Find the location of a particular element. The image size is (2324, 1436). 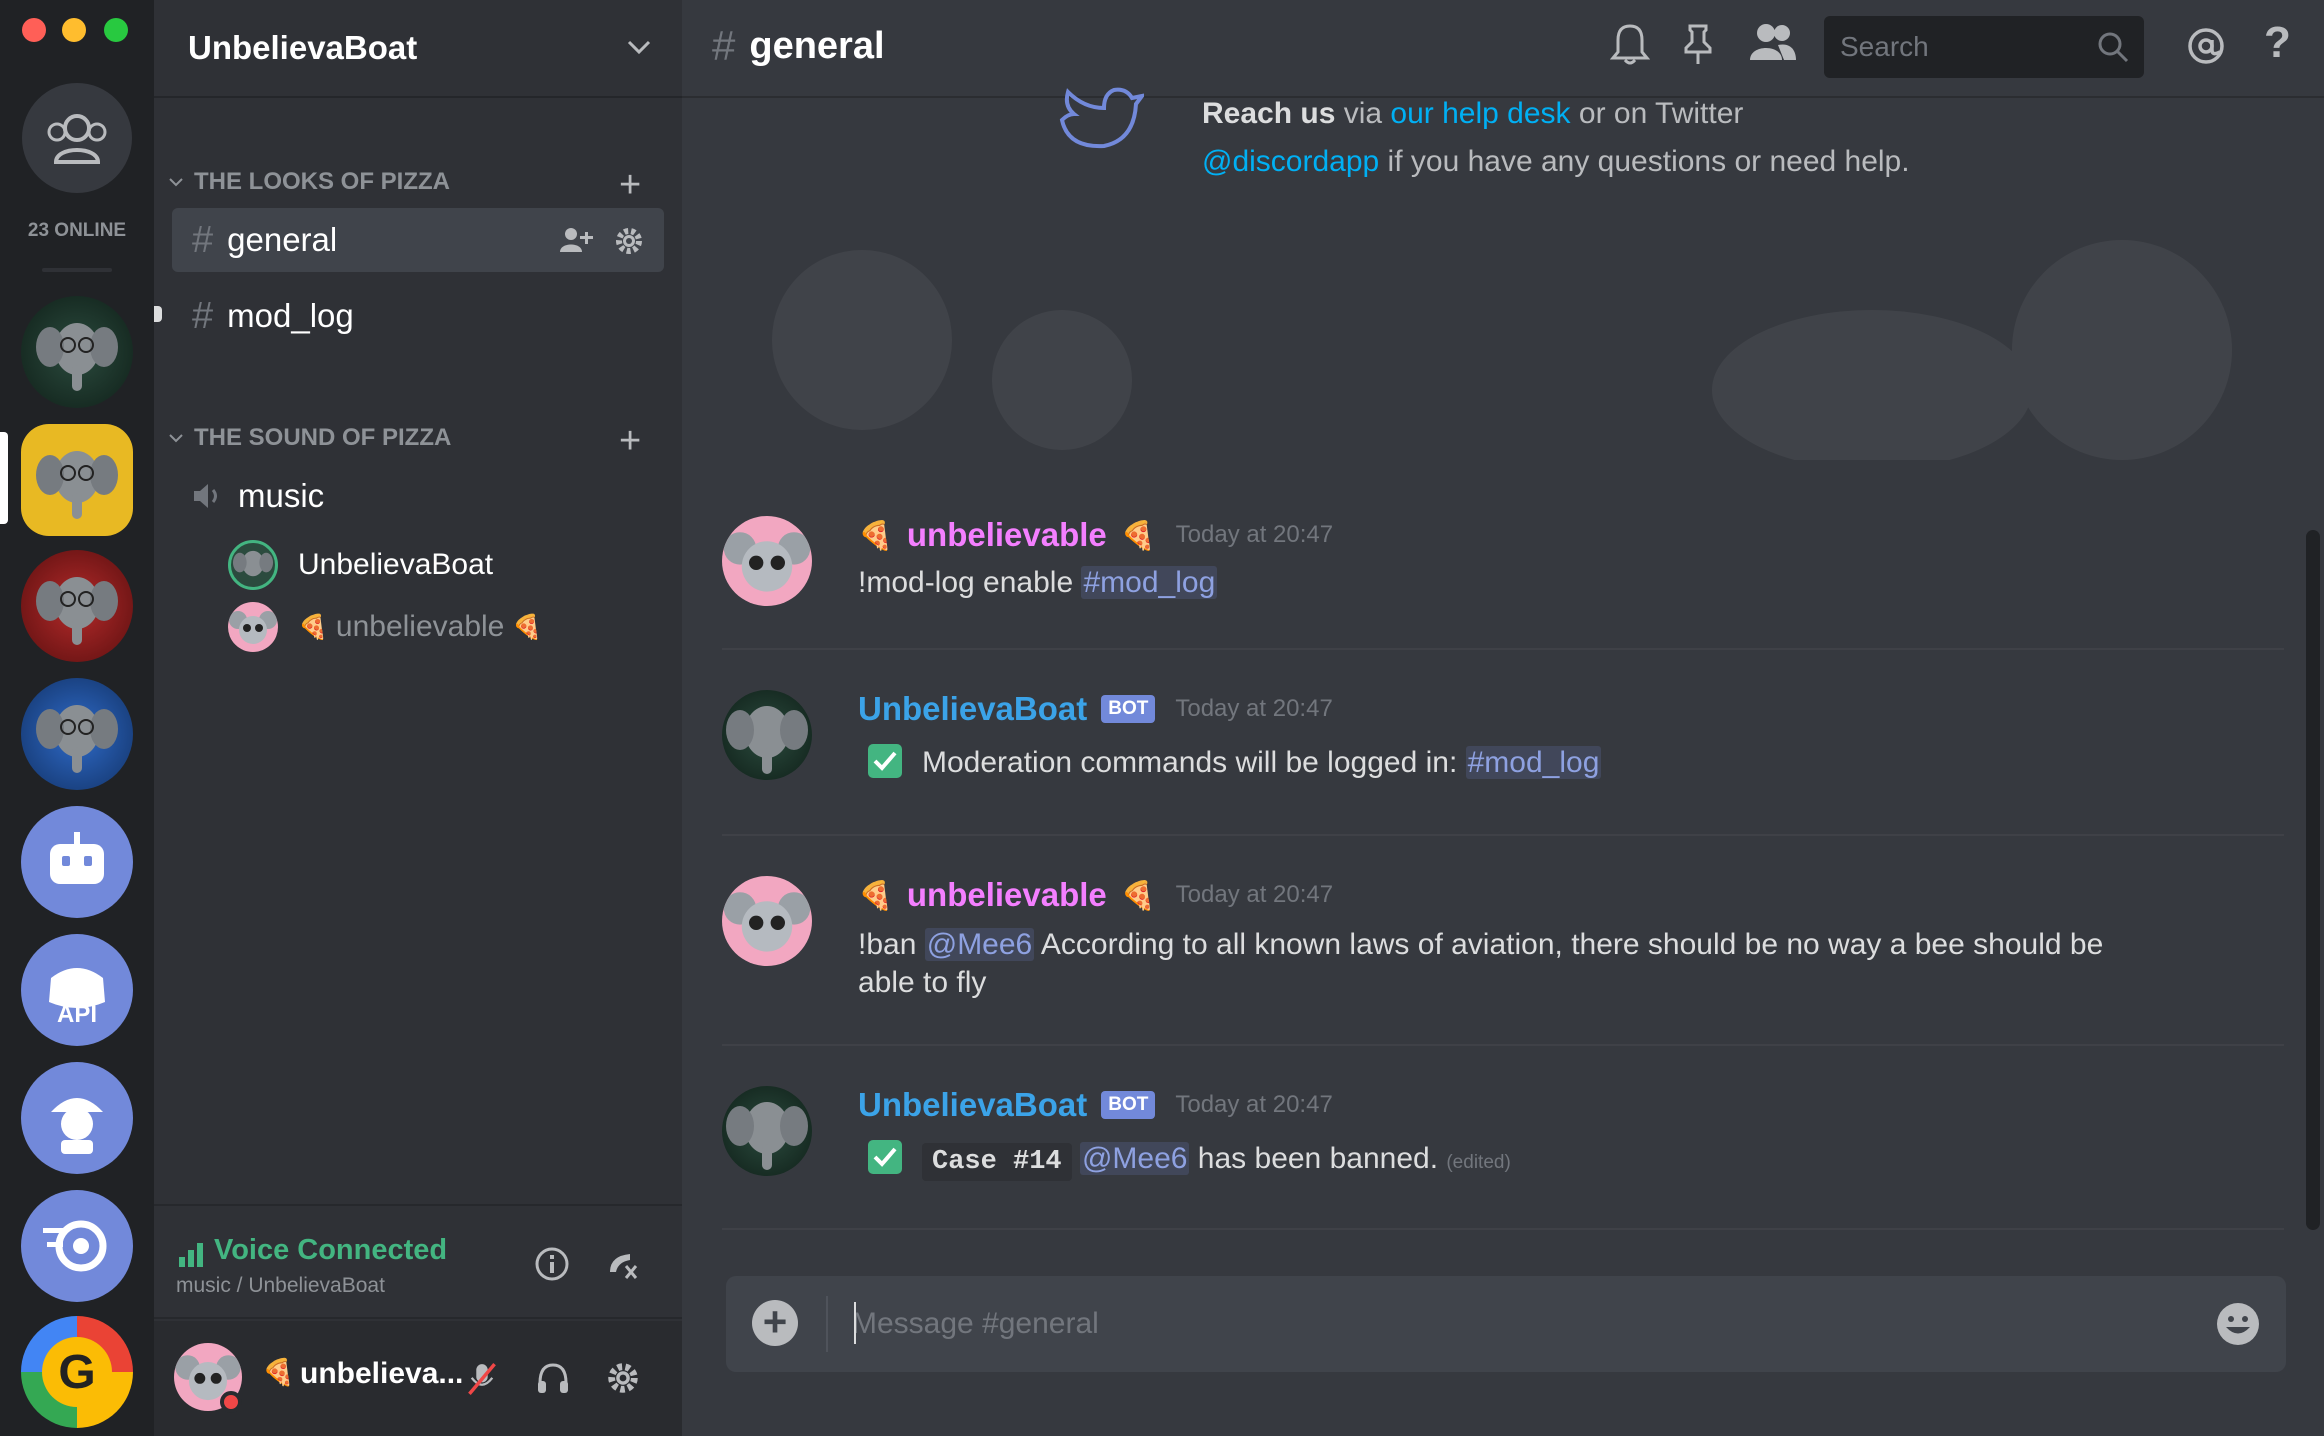

channel-label: music is located at coordinates (281, 495).